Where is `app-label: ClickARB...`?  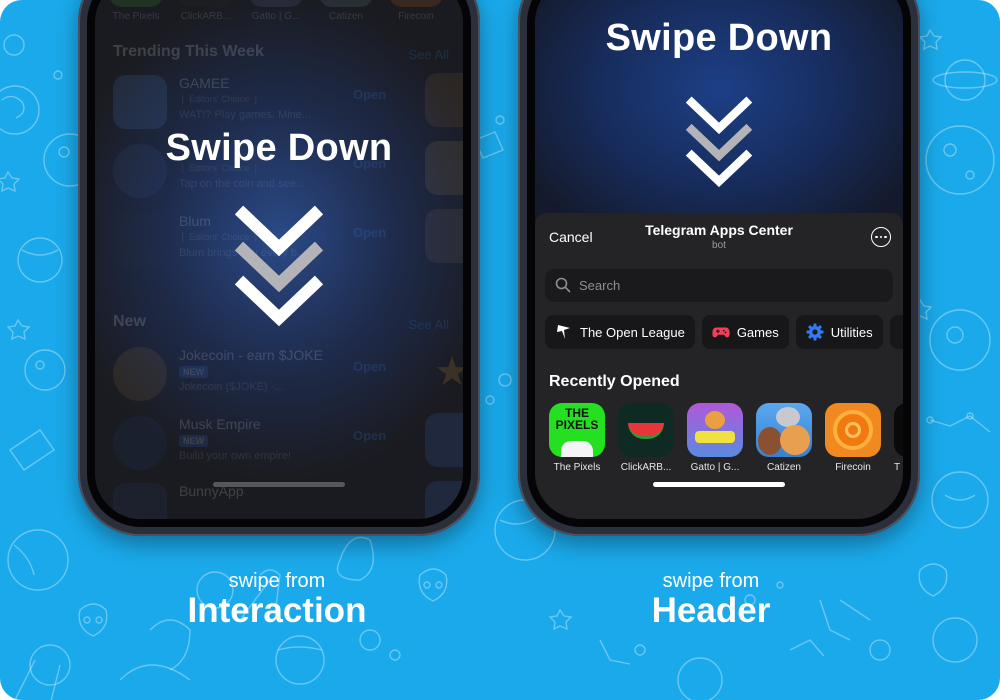
app-label: ClickARB... is located at coordinates (646, 467).